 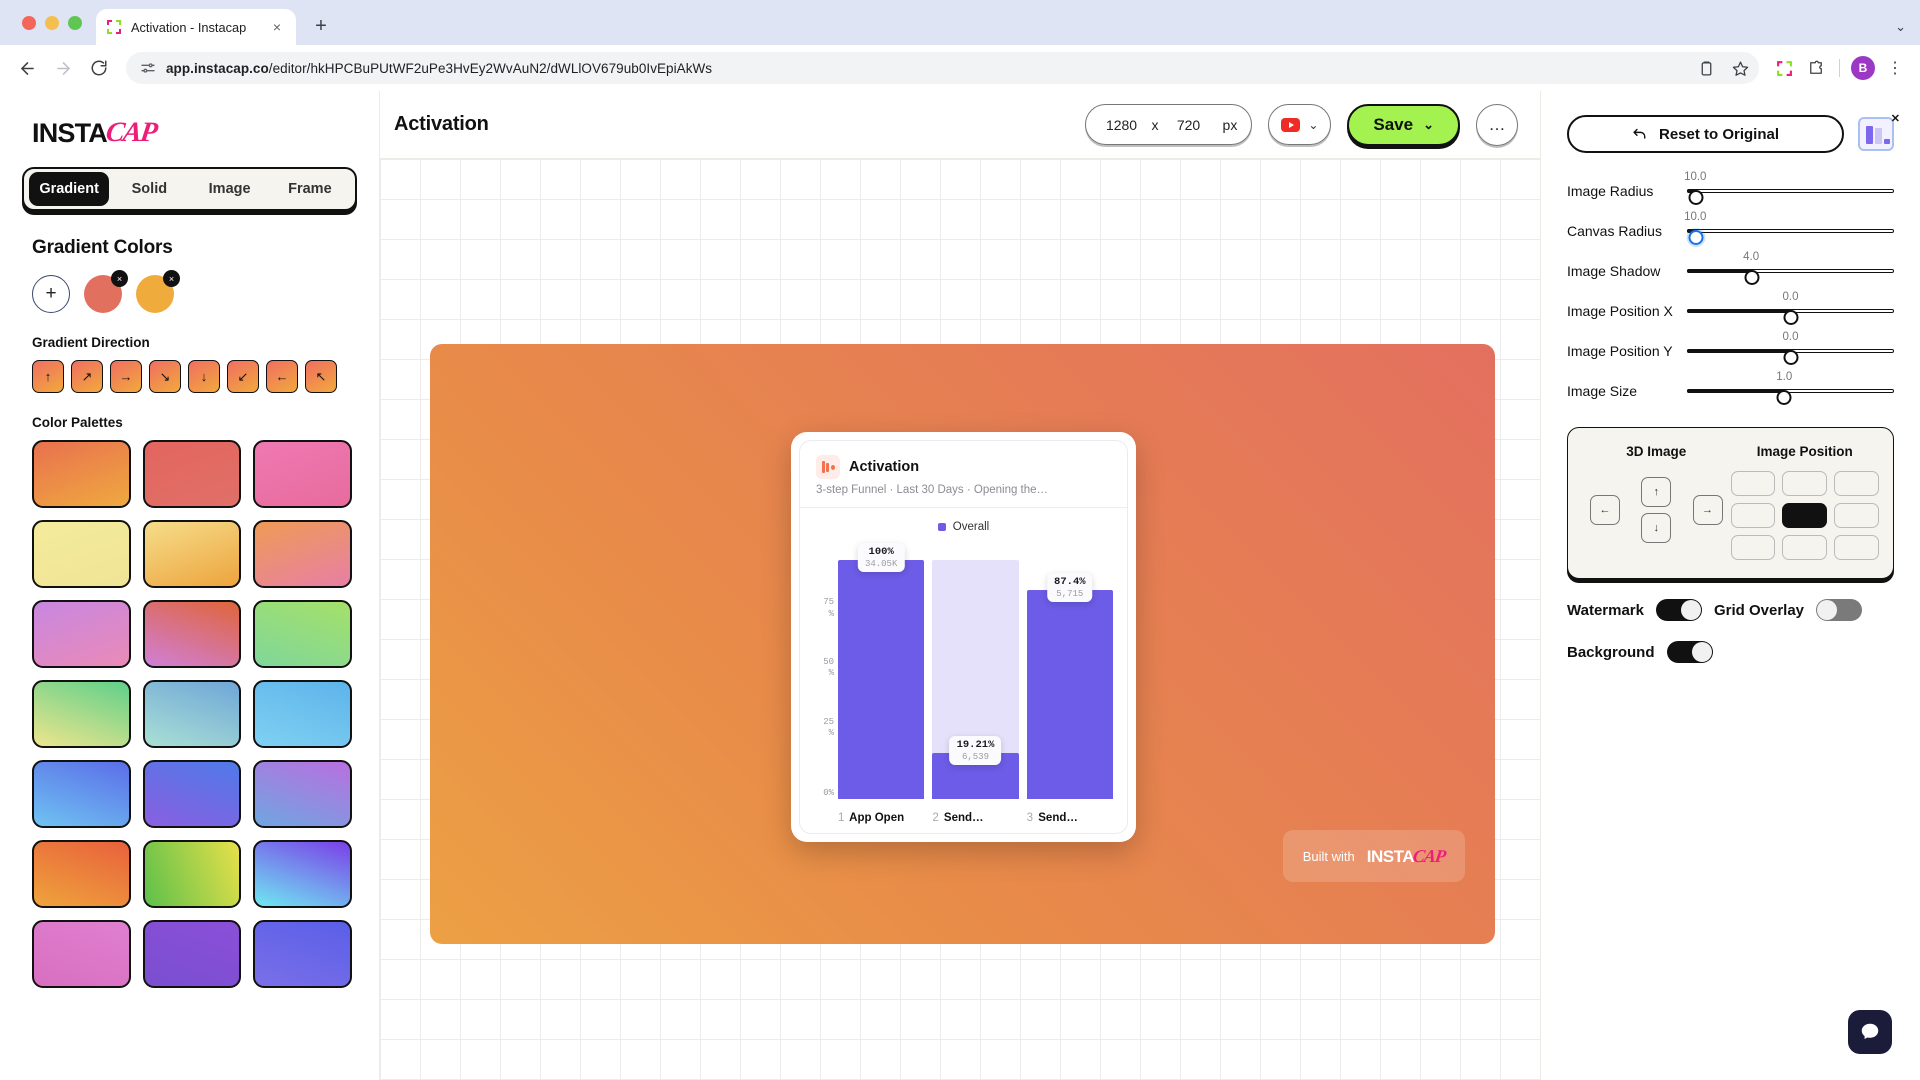 What do you see at coordinates (282, 376) in the screenshot?
I see `direction-left-icon: ←` at bounding box center [282, 376].